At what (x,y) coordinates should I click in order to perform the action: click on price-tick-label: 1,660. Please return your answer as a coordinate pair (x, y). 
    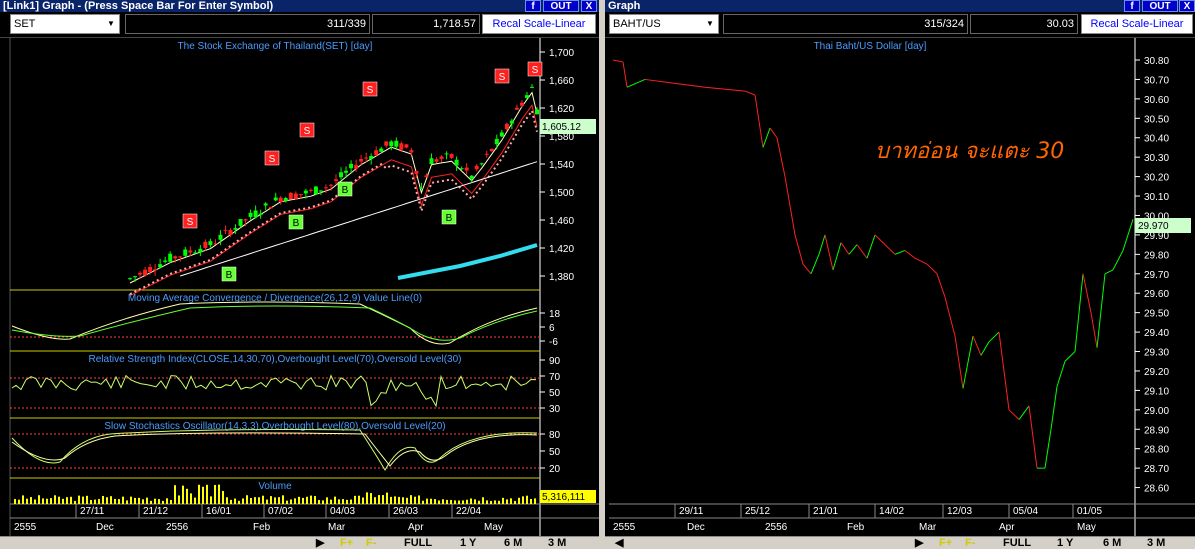
    Looking at the image, I should click on (561, 81).